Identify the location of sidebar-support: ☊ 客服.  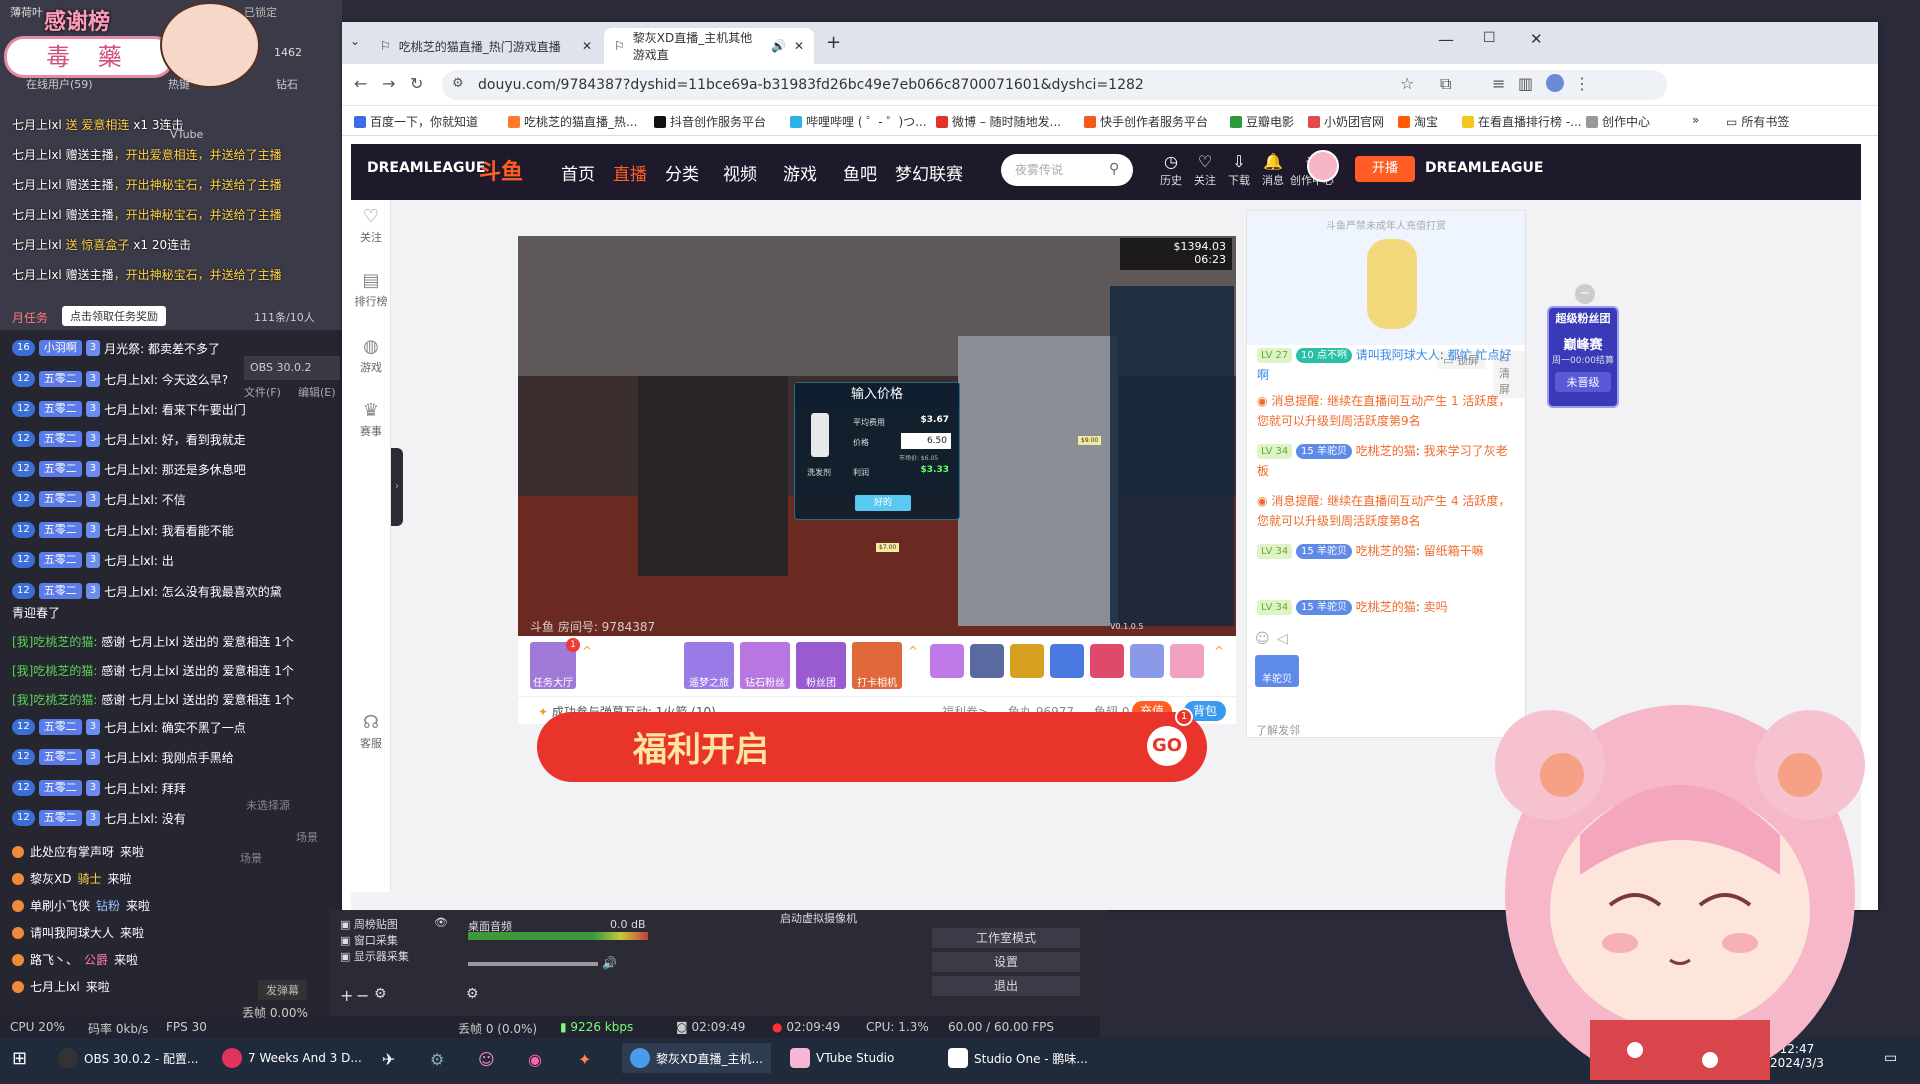
(371, 731).